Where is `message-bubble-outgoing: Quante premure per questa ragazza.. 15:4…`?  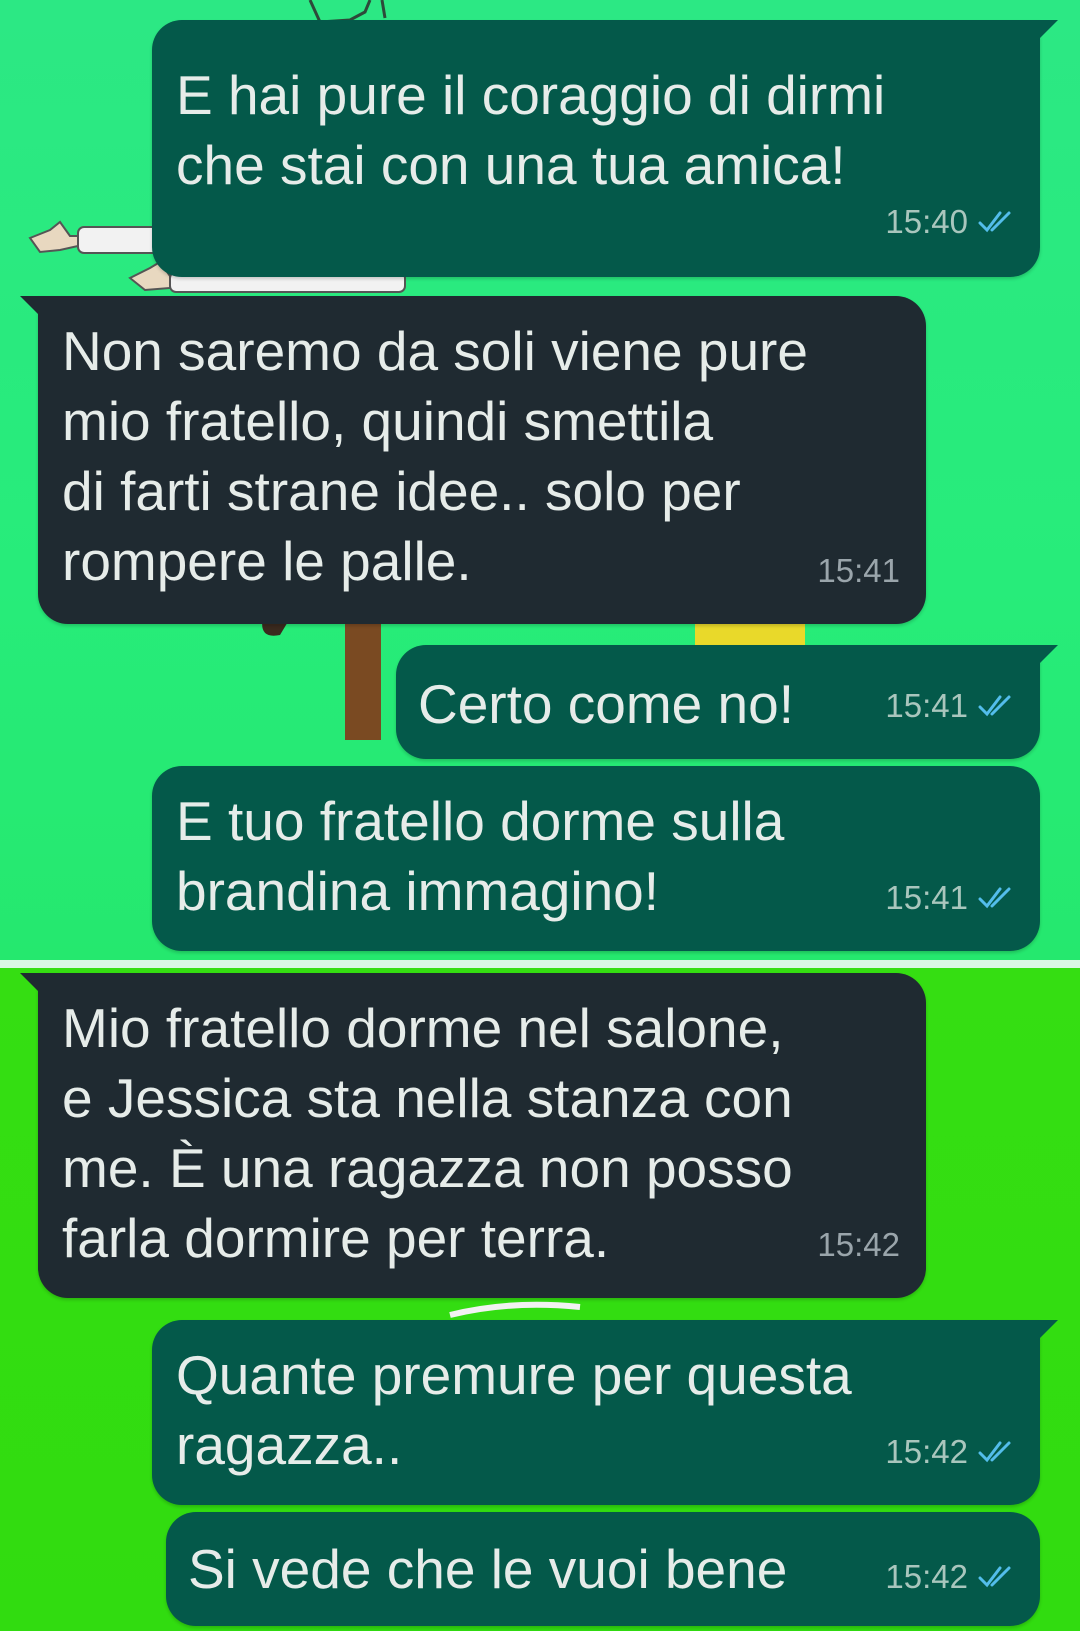 message-bubble-outgoing: Quante premure per questa ragazza.. 15:4… is located at coordinates (605, 1412).